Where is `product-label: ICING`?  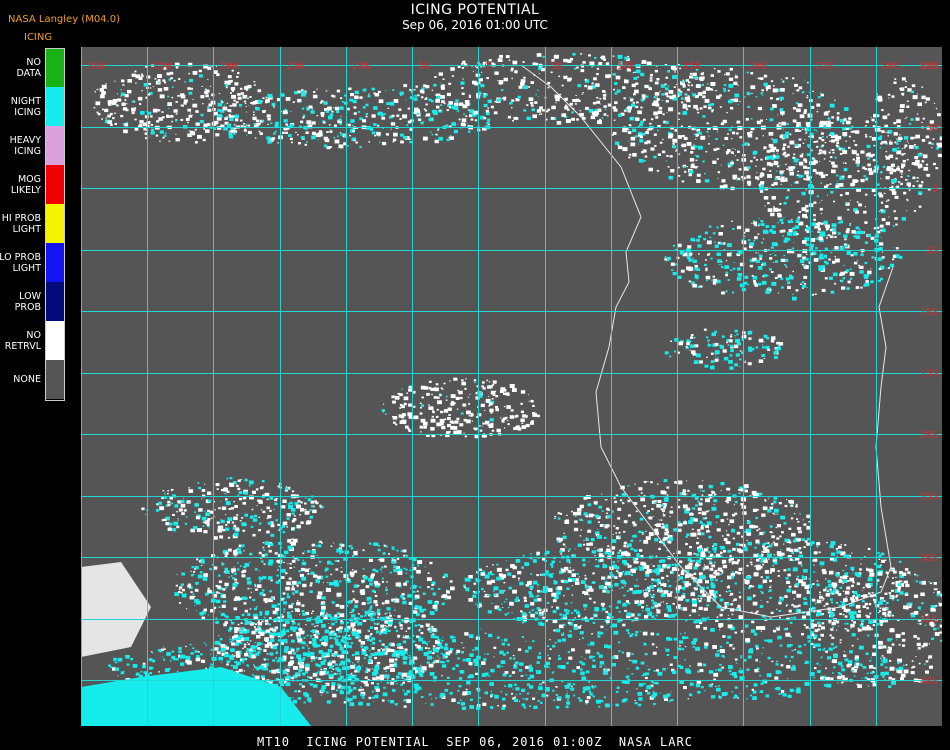 product-label: ICING is located at coordinates (38, 37).